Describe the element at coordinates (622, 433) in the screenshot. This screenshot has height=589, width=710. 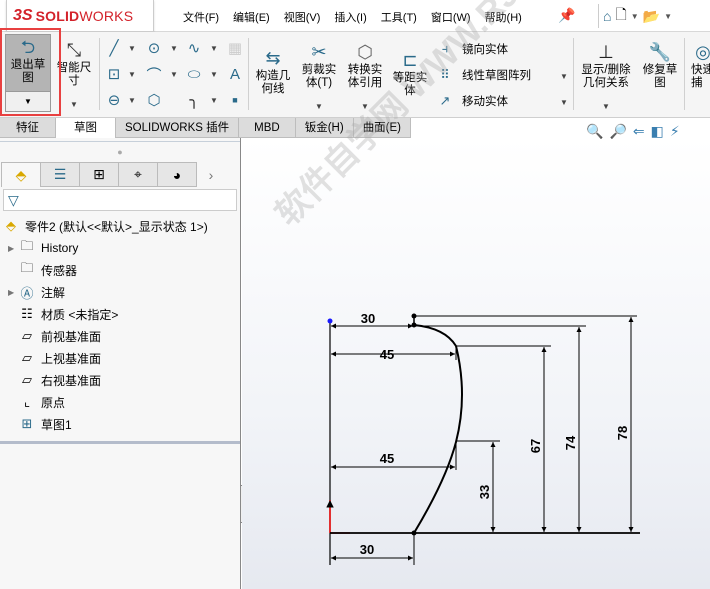
I see `dim-text-78: 78` at that location.